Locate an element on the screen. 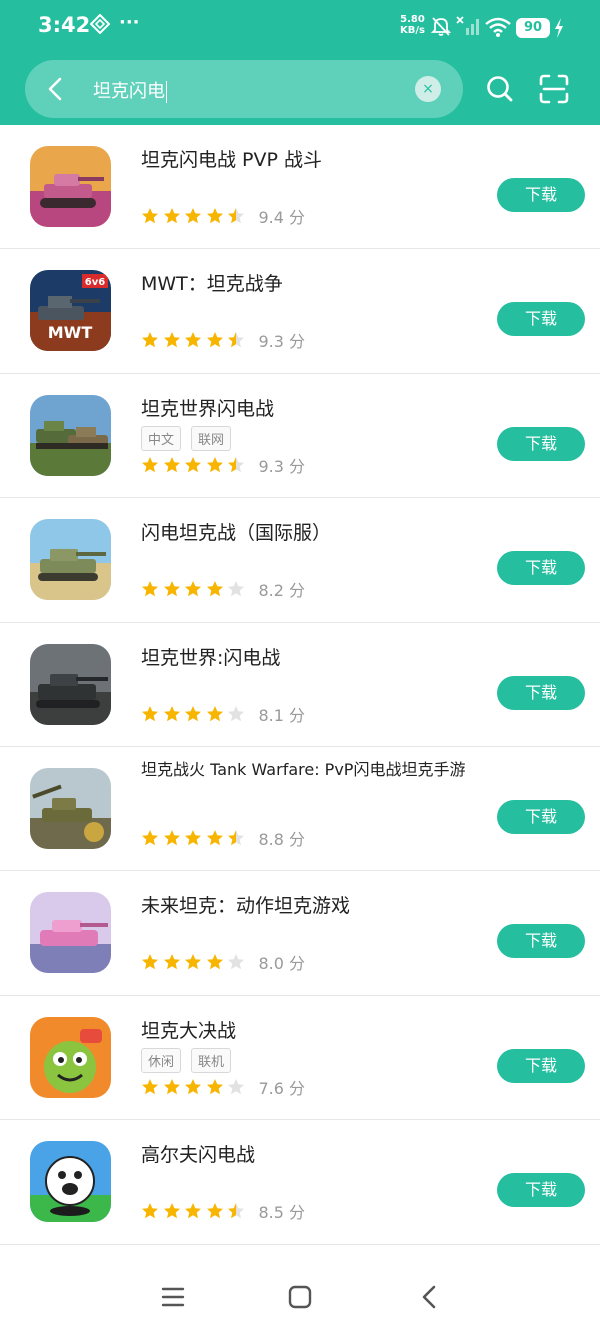 This screenshot has width=600, height=1333. search-icon is located at coordinates (500, 91).